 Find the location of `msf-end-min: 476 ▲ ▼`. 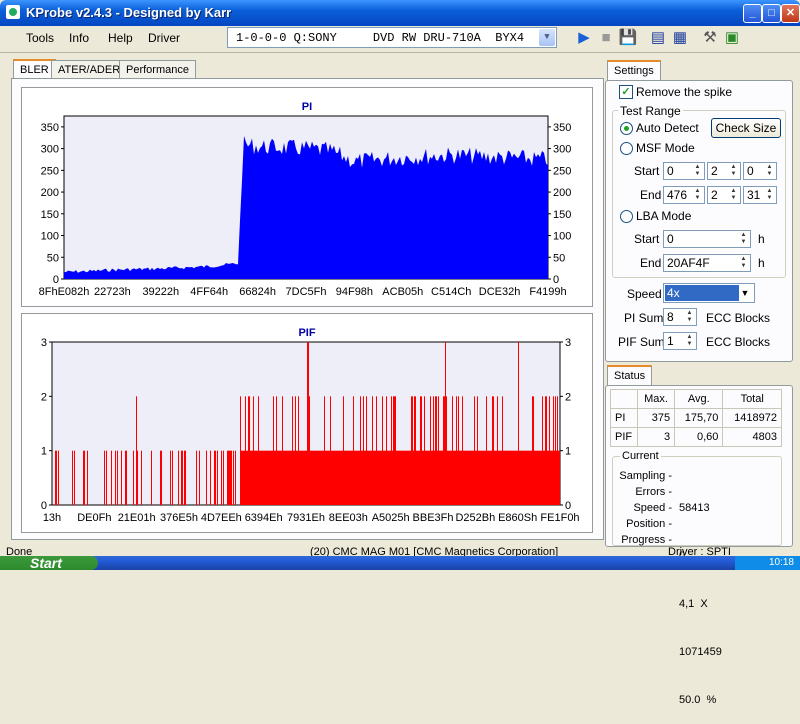

msf-end-min: 476 ▲ ▼ is located at coordinates (684, 195).